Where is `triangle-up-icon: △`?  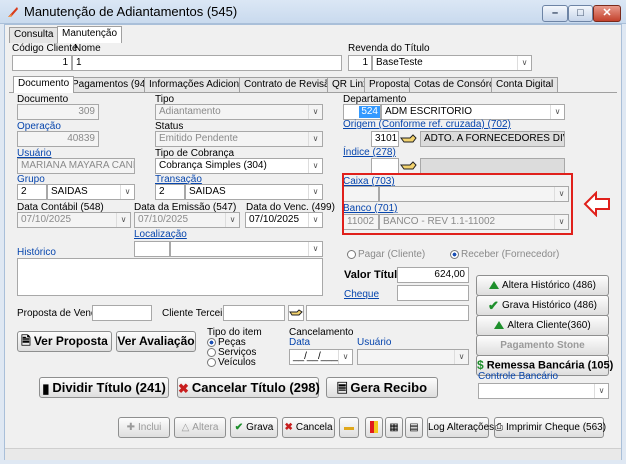
triangle-up-icon: △ is located at coordinates (185, 427).